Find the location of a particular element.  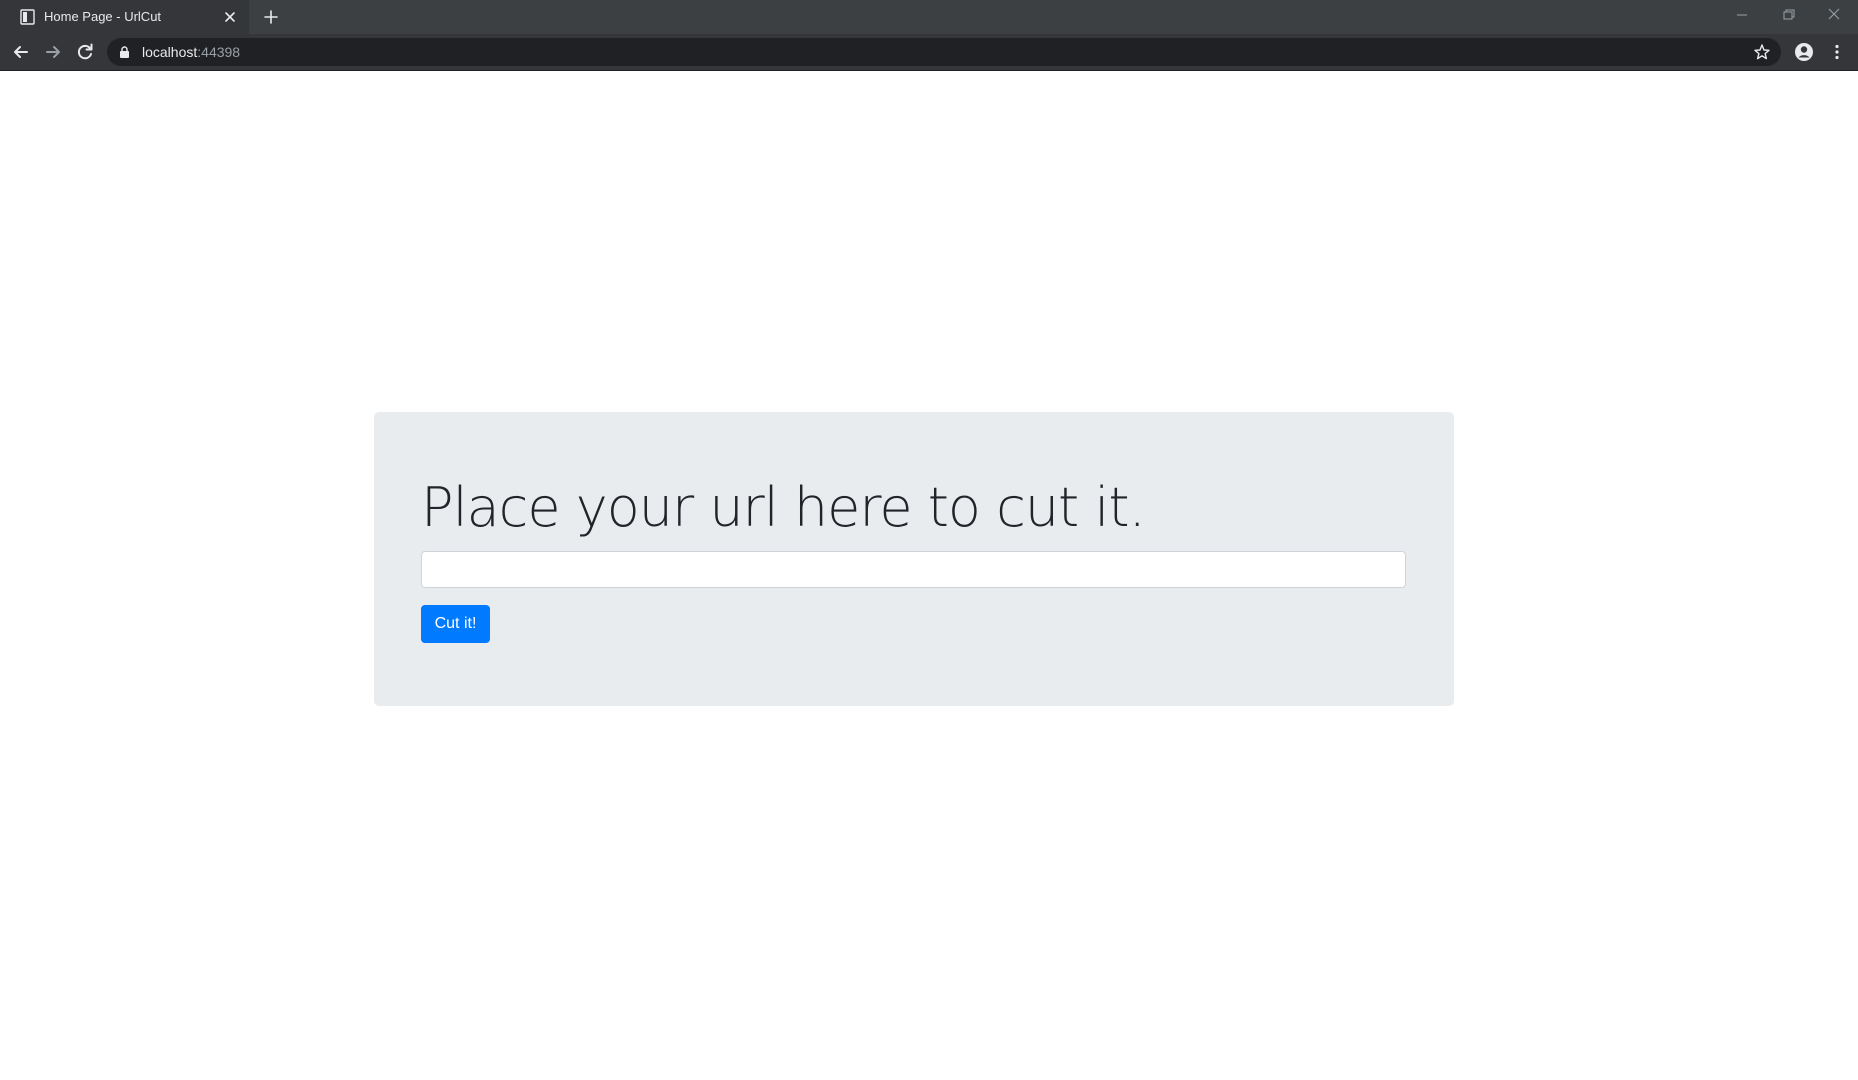

browser-tab: Home Page - UrlCut is located at coordinates (124, 17).